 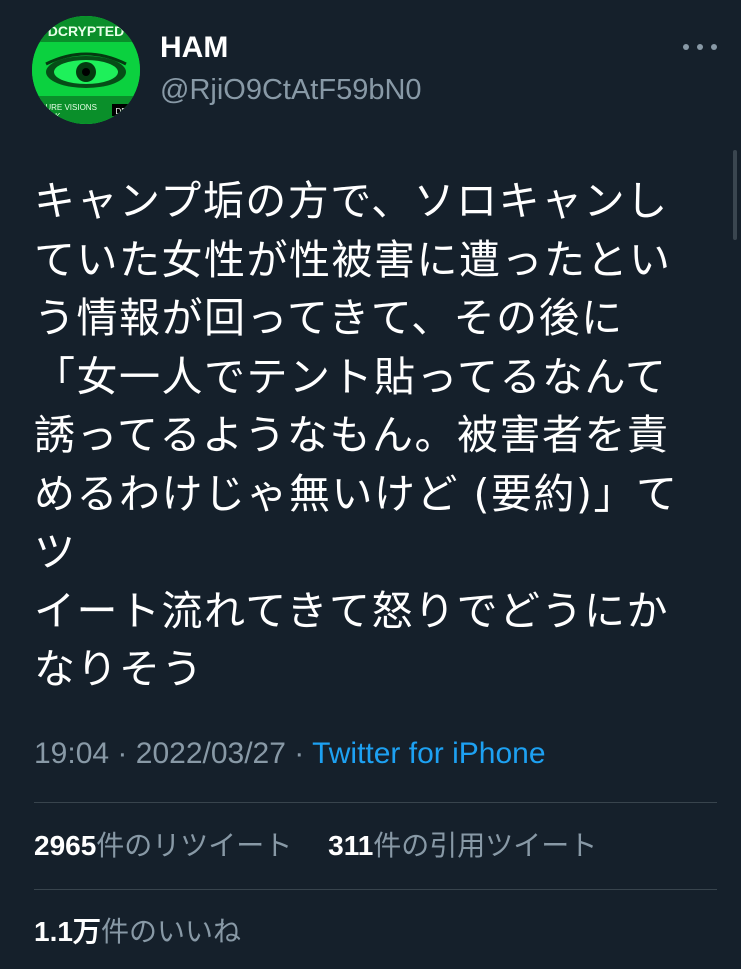 What do you see at coordinates (291, 48) in the screenshot?
I see `display-name: HAM` at bounding box center [291, 48].